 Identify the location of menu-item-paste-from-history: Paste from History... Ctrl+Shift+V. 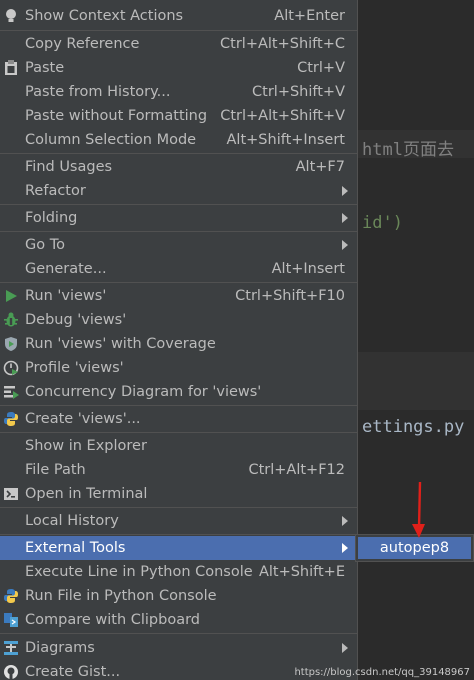
(178, 92).